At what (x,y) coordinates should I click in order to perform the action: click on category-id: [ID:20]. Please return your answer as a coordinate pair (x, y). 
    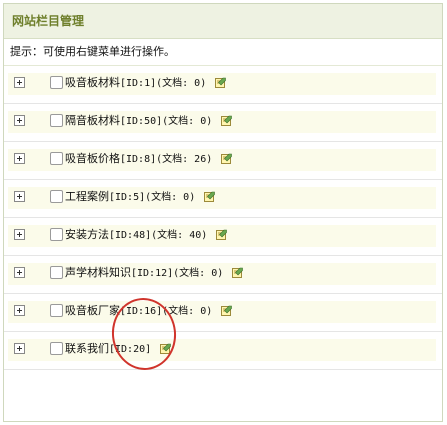
    Looking at the image, I should click on (130, 349).